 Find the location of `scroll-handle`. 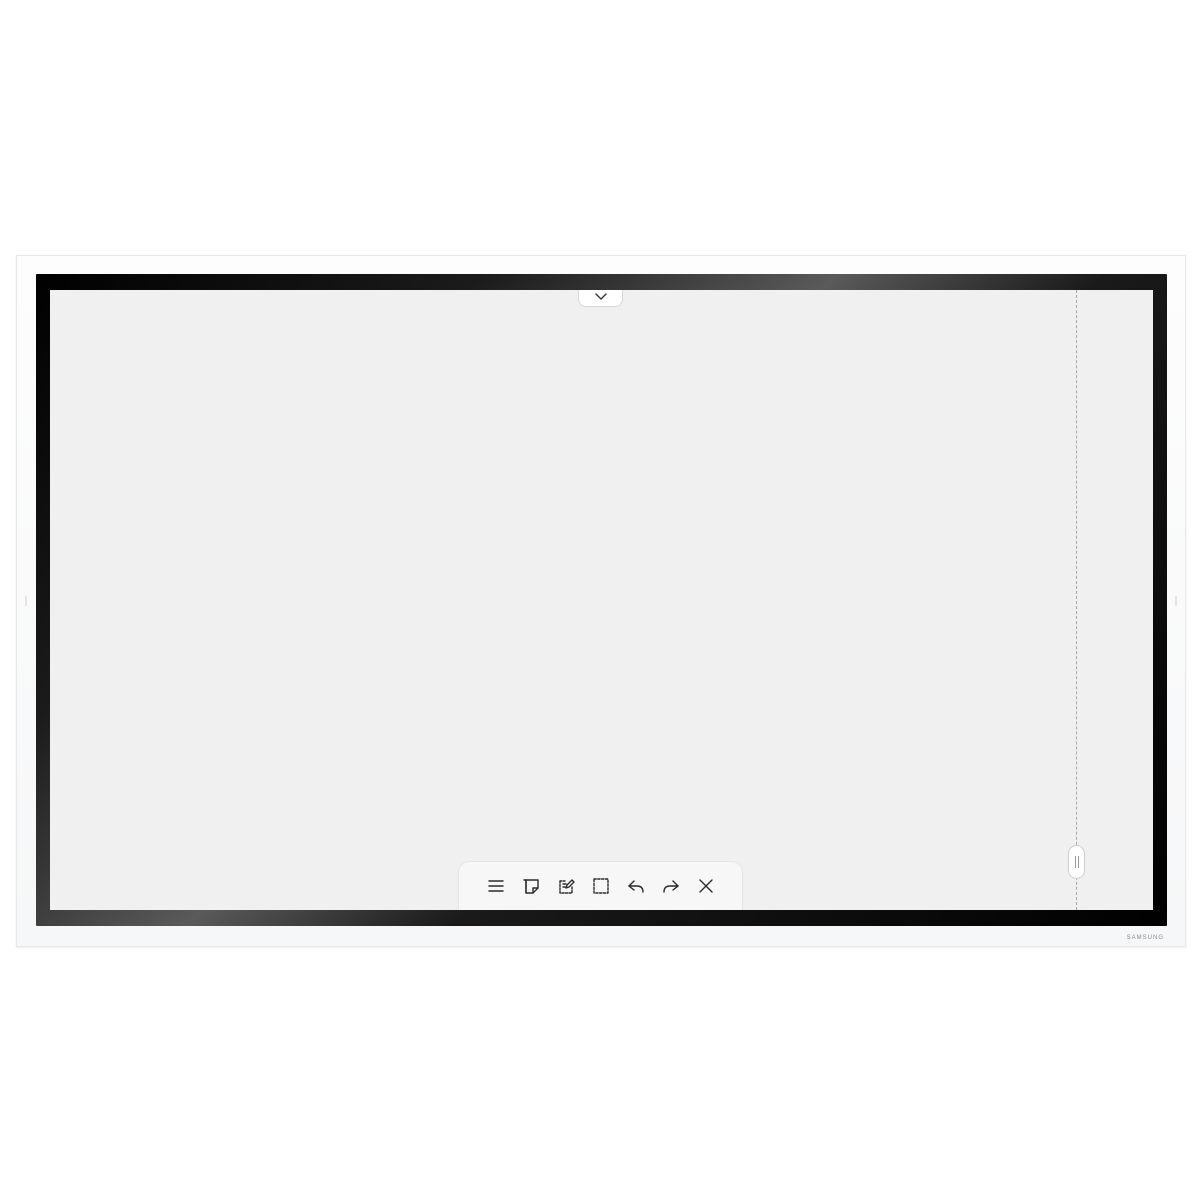

scroll-handle is located at coordinates (1076, 862).